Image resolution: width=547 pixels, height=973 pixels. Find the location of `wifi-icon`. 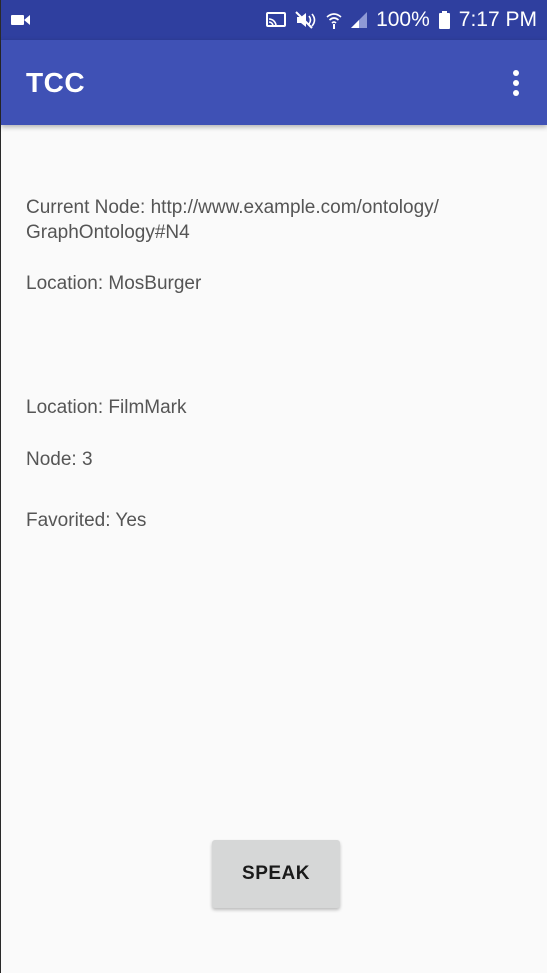

wifi-icon is located at coordinates (334, 20).